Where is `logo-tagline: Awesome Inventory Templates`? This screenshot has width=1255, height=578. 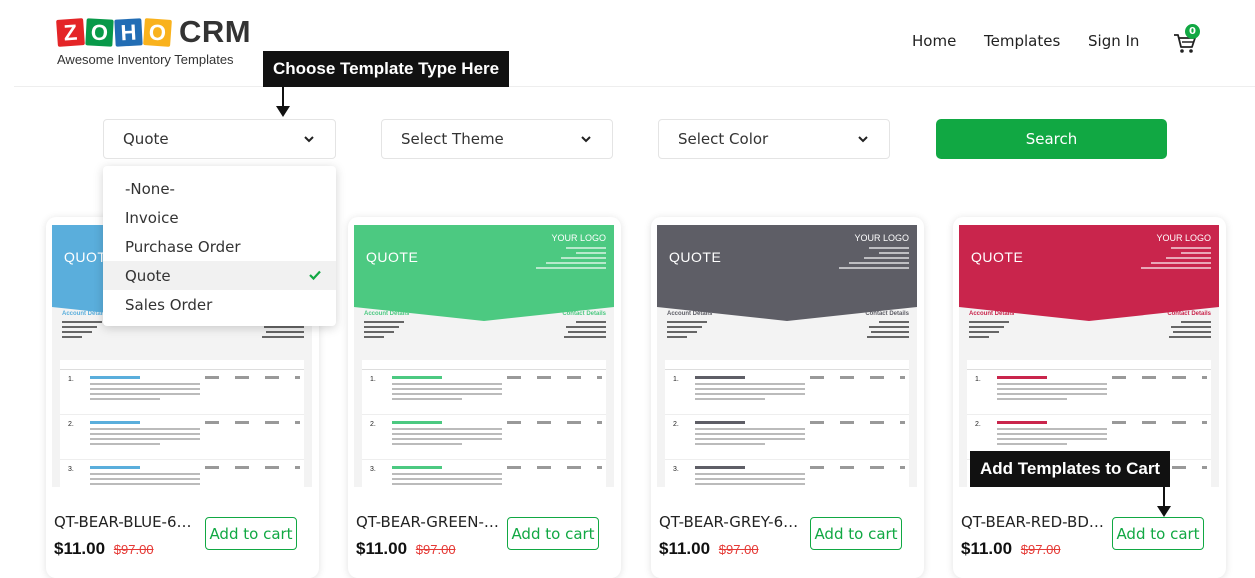
logo-tagline: Awesome Inventory Templates is located at coordinates (145, 59).